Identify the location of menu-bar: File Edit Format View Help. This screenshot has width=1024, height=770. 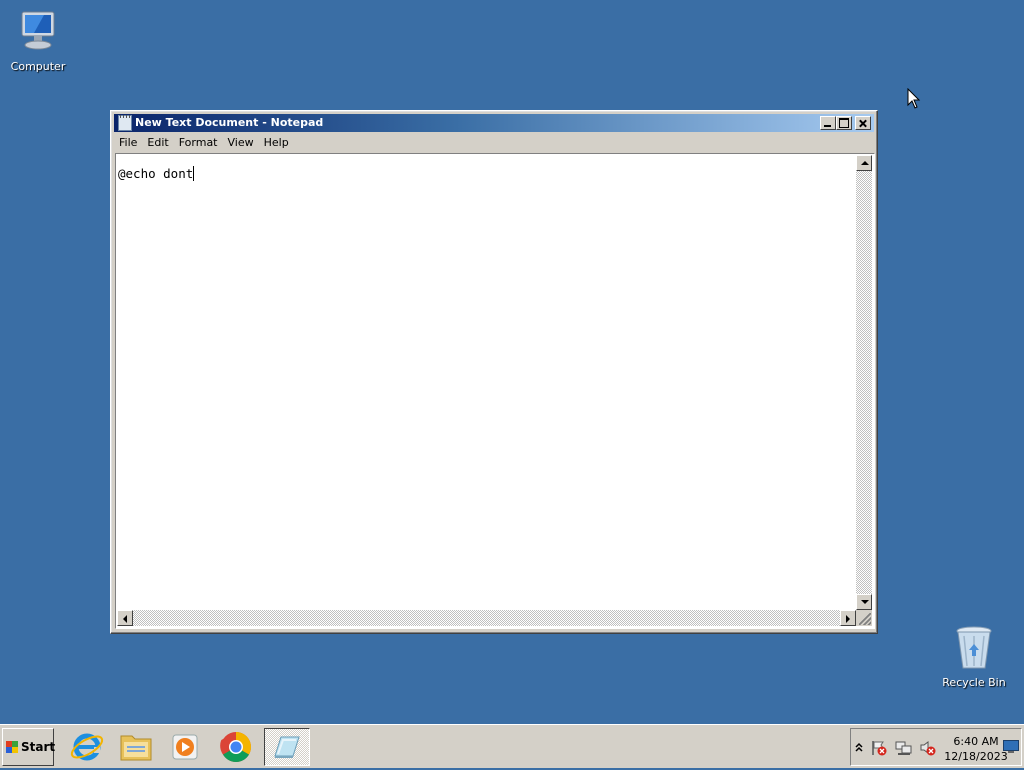
(494, 142).